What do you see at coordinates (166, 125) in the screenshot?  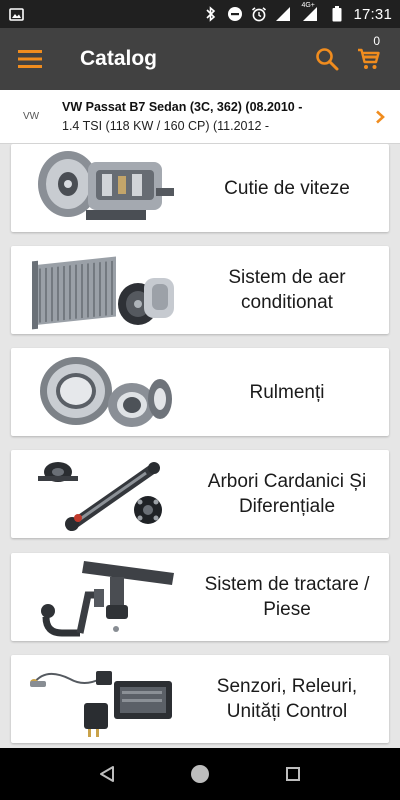 I see `vehicle-engine-line: 1.4 TSI (118 KW / 160 CP) (11.2012 -` at bounding box center [166, 125].